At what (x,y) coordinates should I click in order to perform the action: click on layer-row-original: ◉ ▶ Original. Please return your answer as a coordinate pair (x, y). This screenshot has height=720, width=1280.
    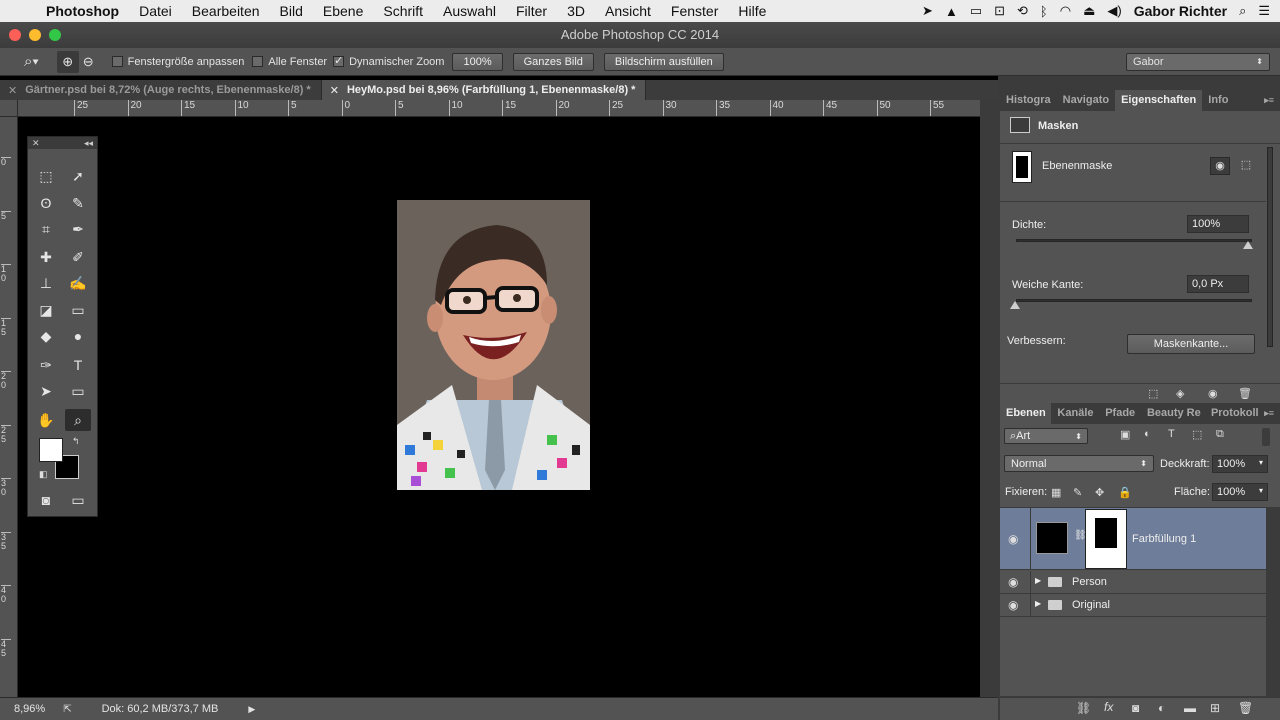
    Looking at the image, I should click on (1133, 605).